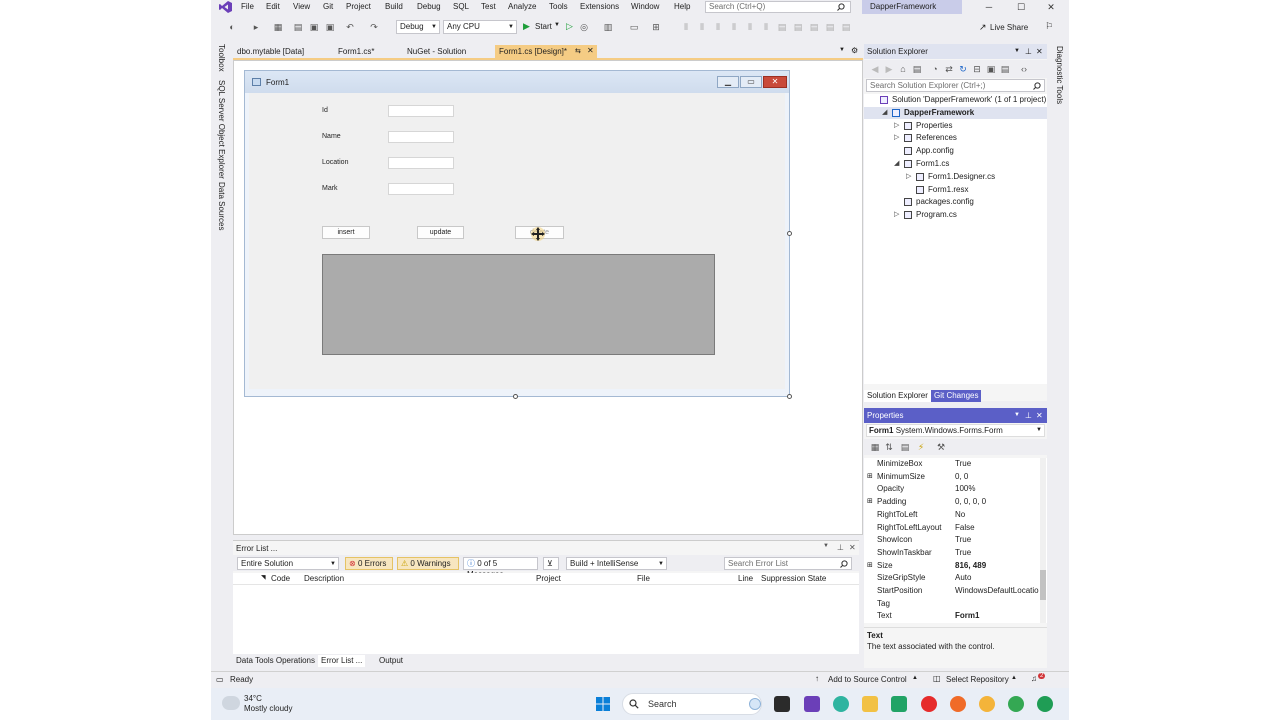  I want to click on notifications-icon: ♫, so click(1034, 678).